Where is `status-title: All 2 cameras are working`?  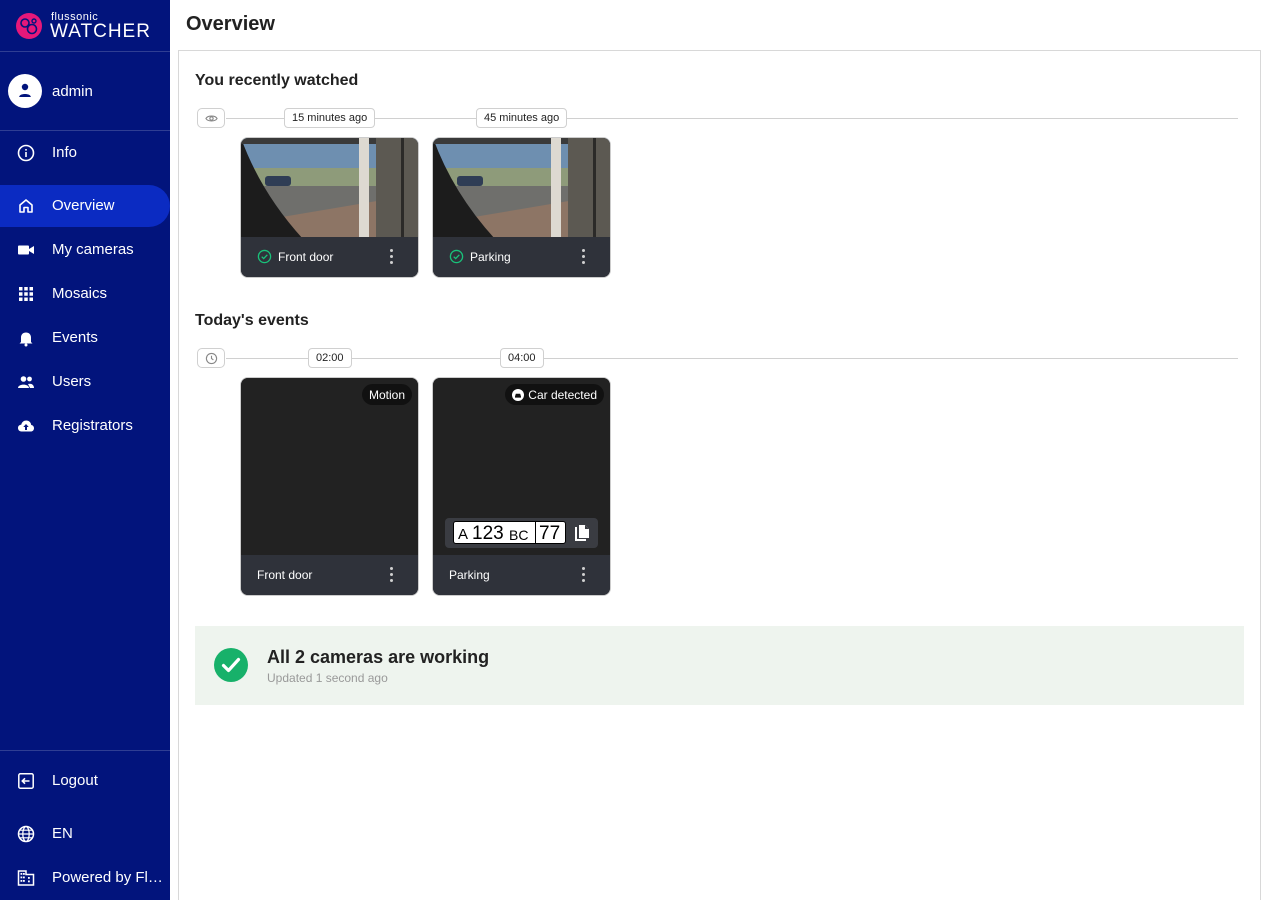
status-title: All 2 cameras are working is located at coordinates (378, 657).